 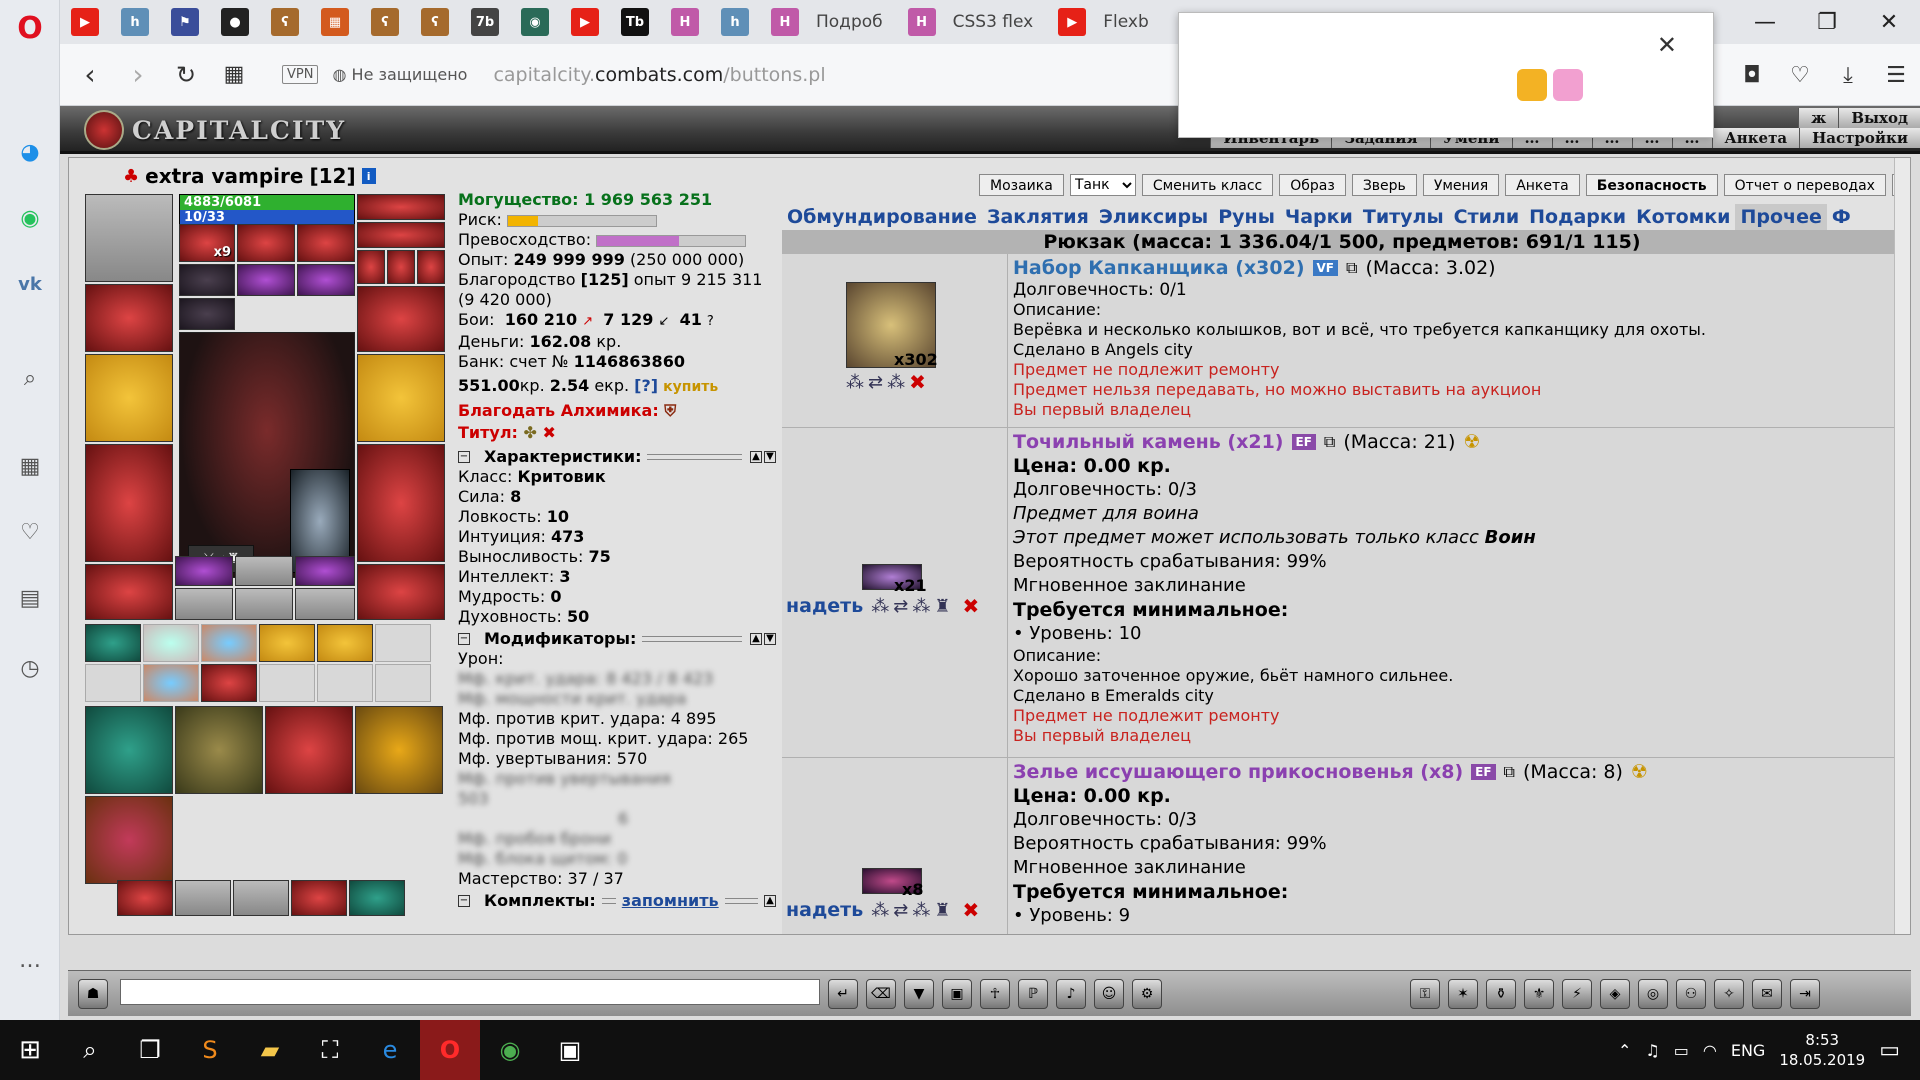 I want to click on class-select: Танк, so click(x=1102, y=185).